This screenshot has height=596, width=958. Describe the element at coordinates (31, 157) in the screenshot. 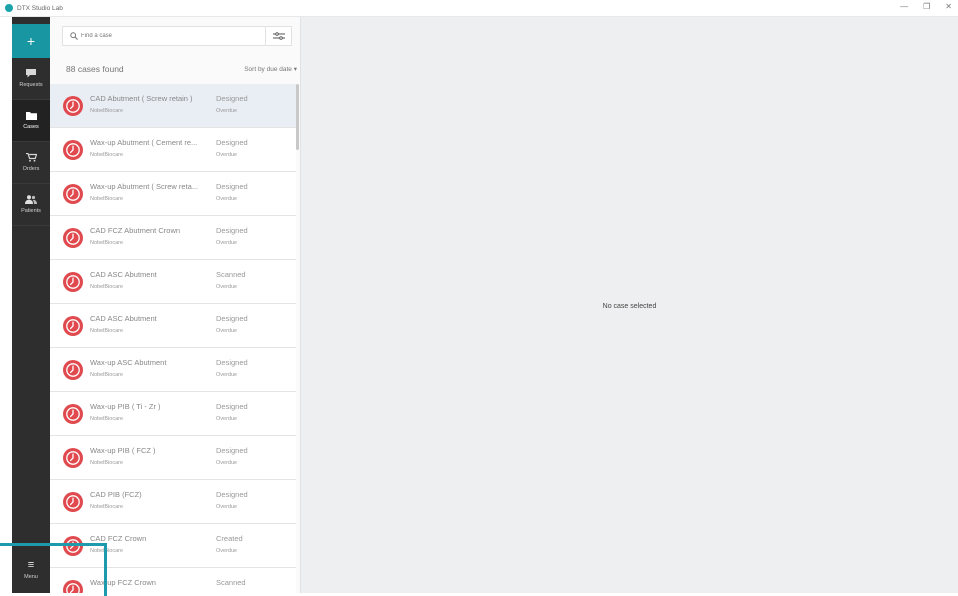

I see `cart-icon` at that location.